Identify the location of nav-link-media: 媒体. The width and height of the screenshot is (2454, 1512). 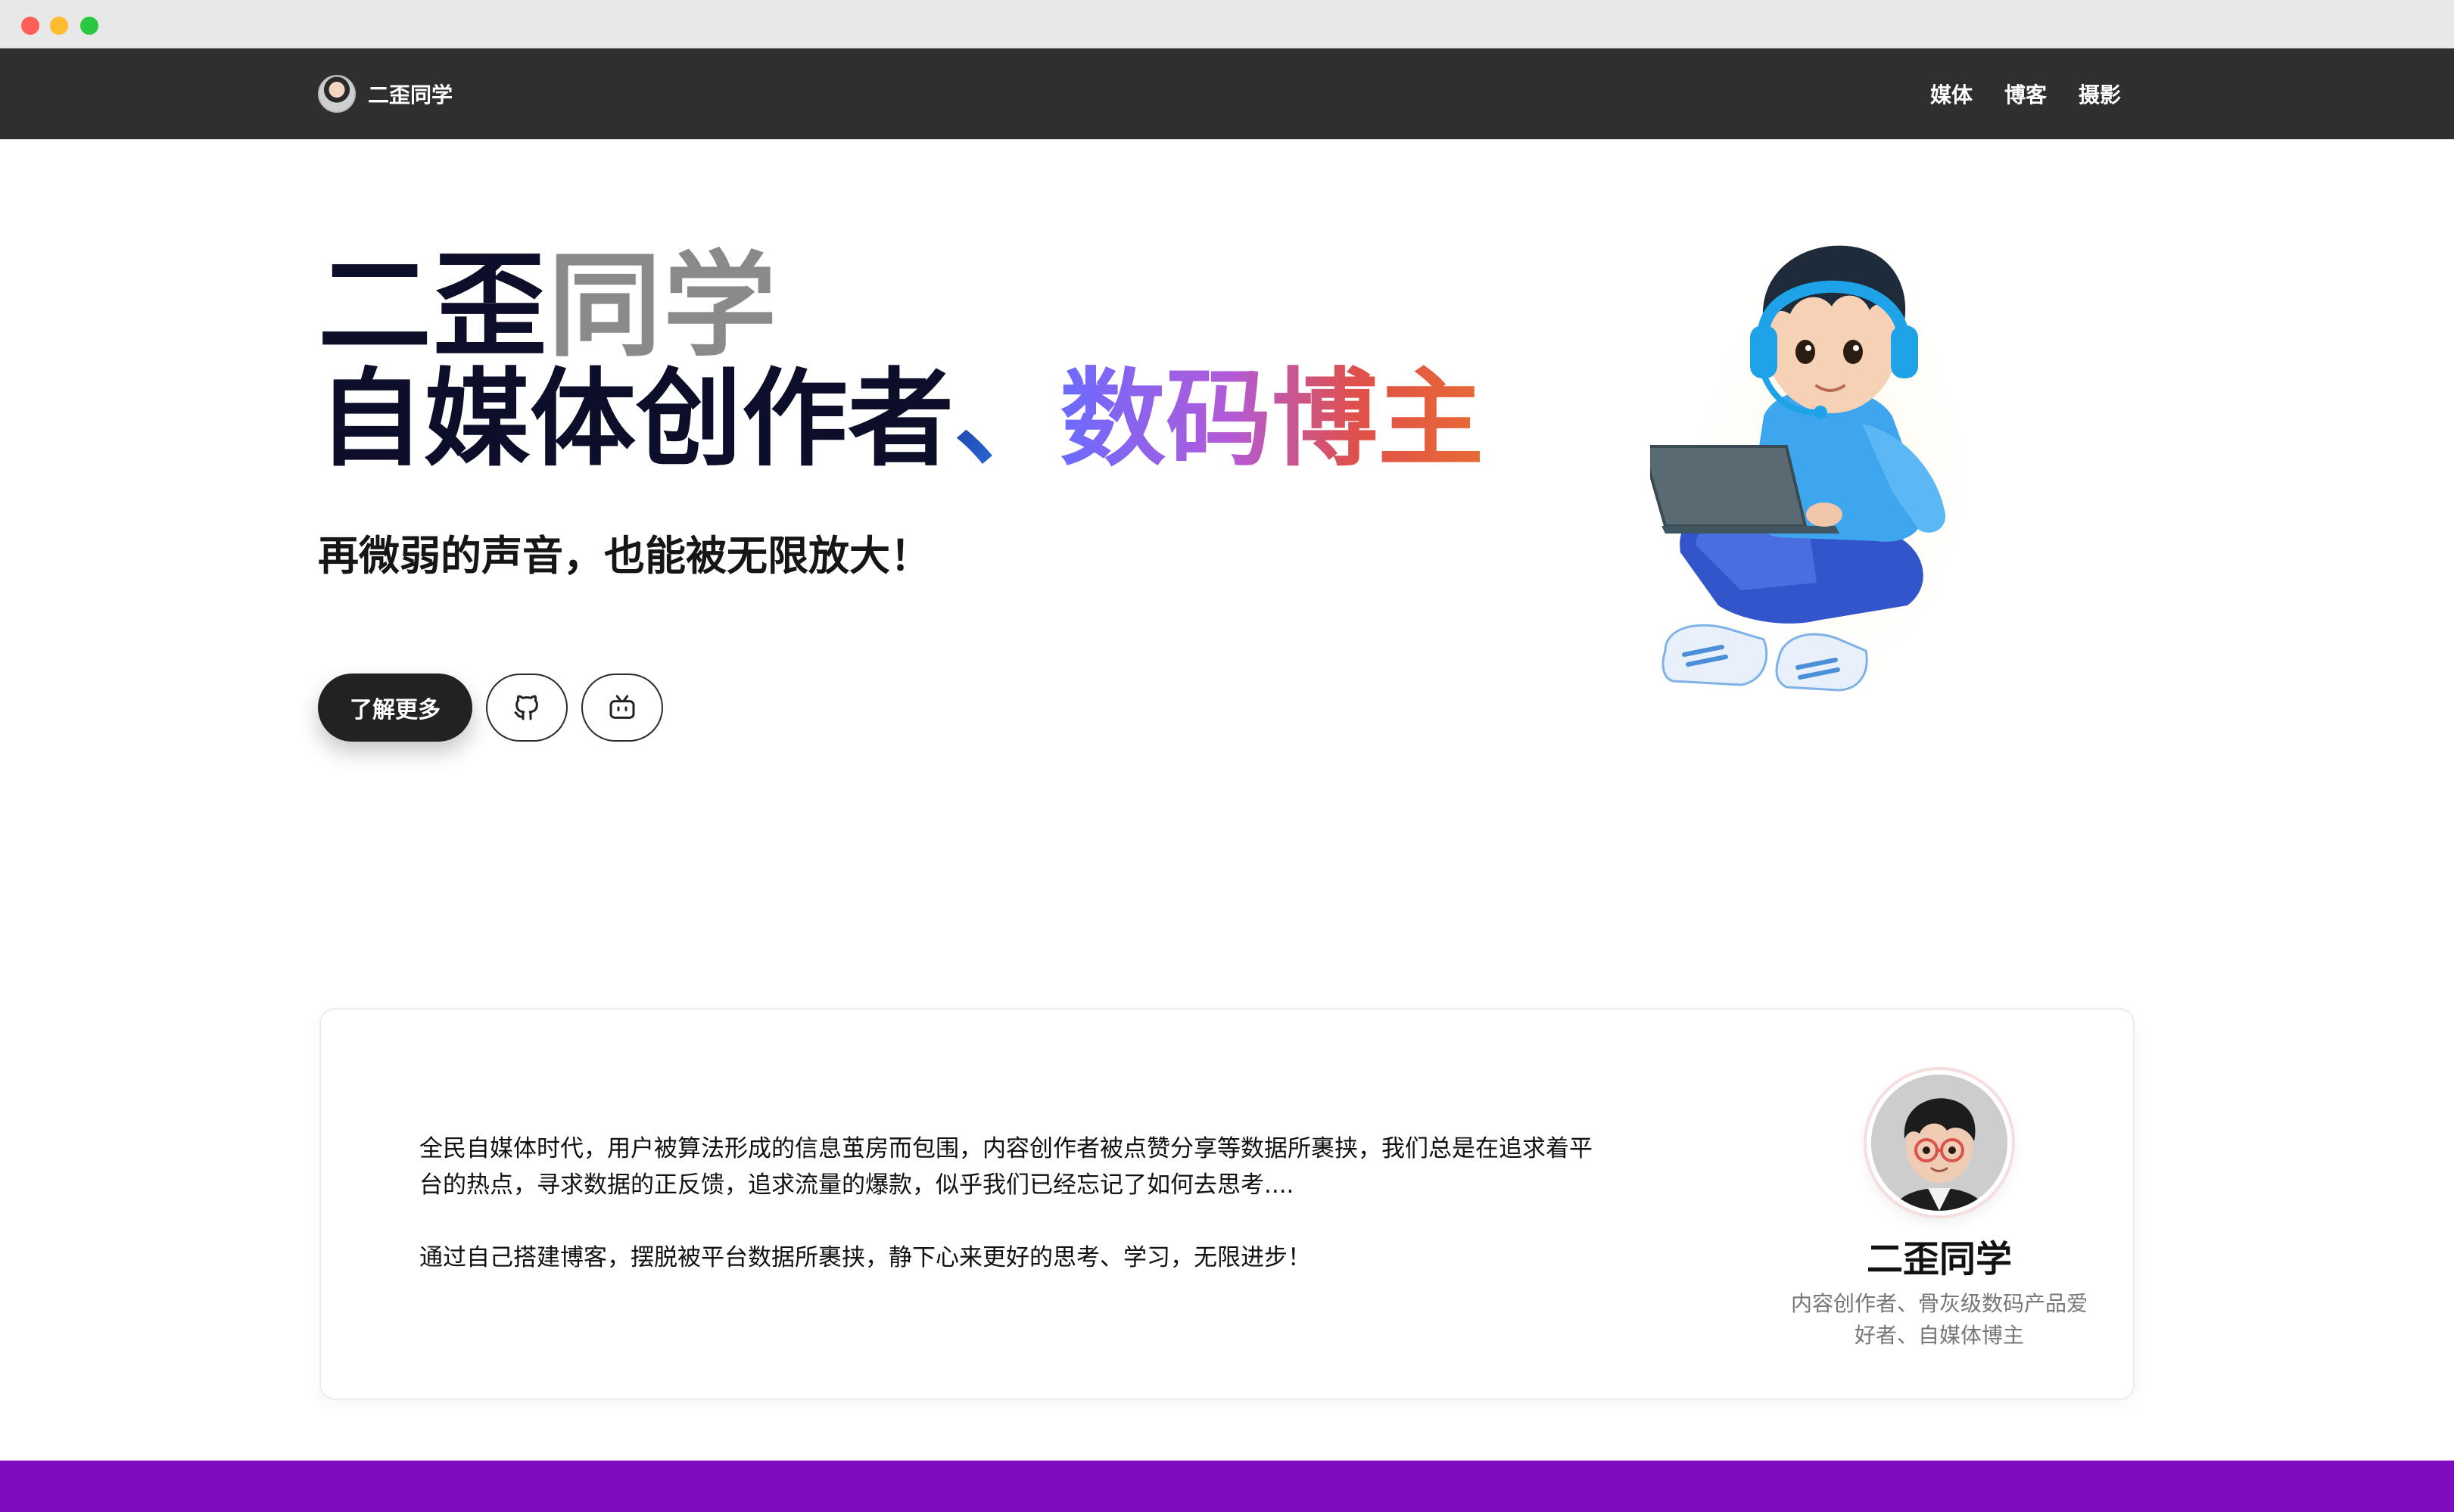
(1952, 94).